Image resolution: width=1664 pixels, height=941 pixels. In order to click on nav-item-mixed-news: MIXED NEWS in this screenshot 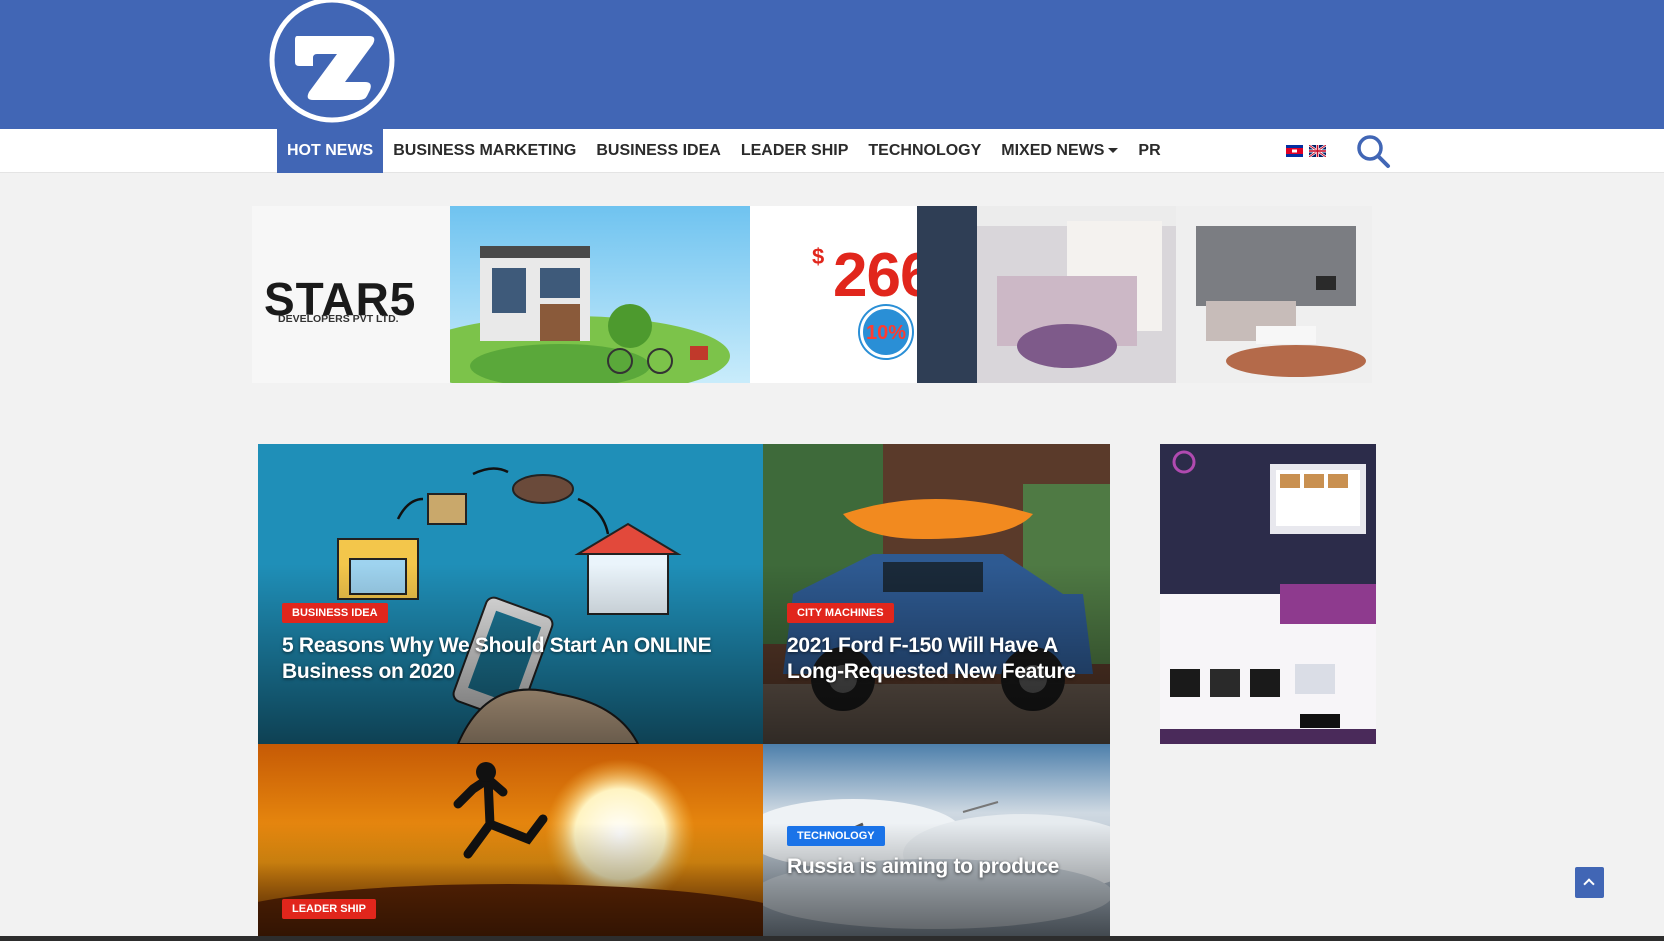, I will do `click(1059, 151)`.